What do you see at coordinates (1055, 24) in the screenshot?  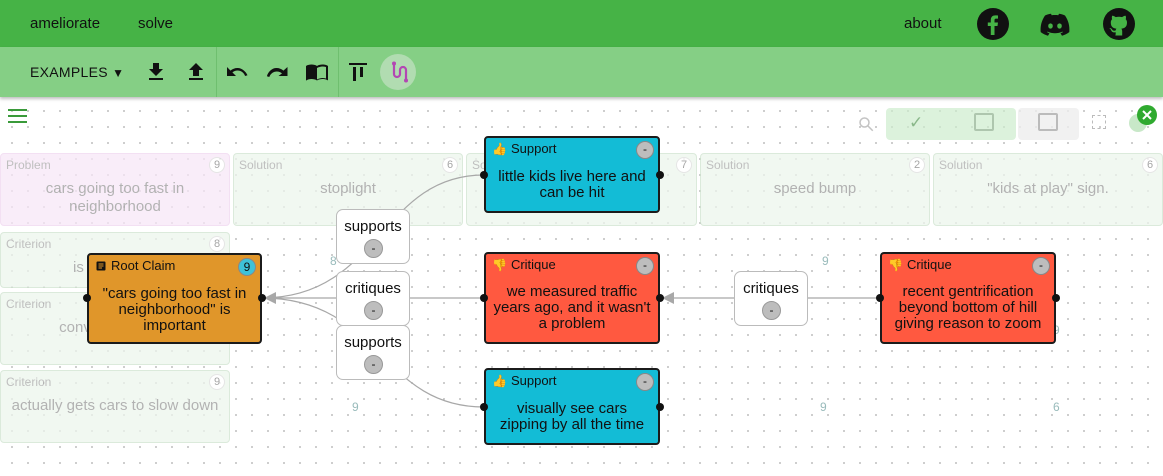 I see `discord-icon` at bounding box center [1055, 24].